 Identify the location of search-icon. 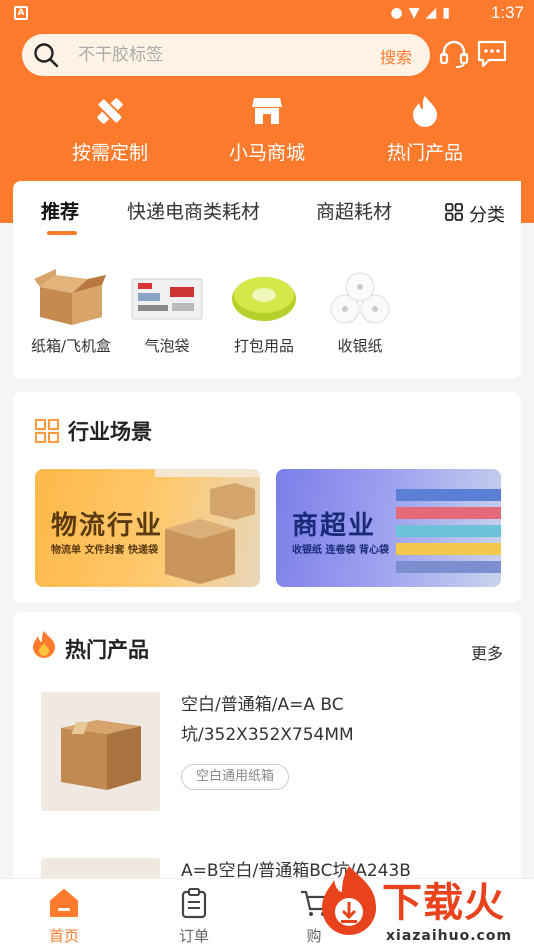
(46, 55).